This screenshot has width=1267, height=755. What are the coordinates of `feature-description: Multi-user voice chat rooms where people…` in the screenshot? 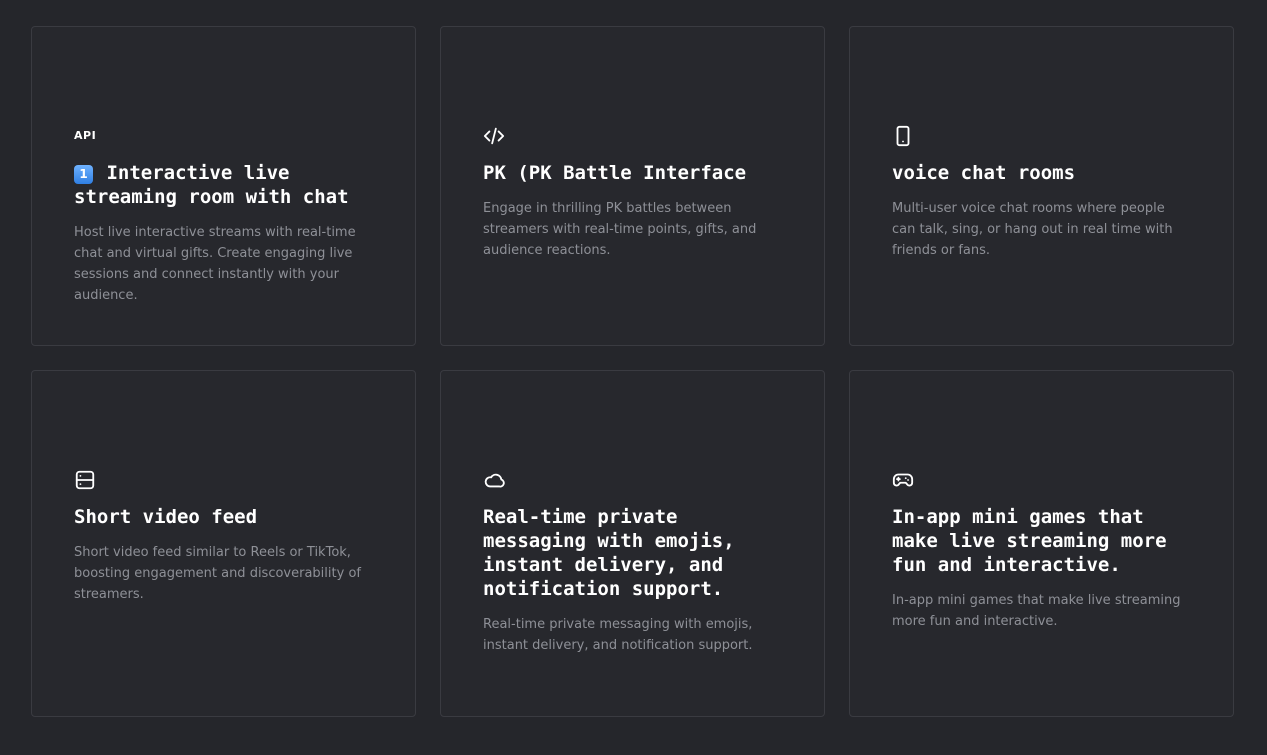 It's located at (1032, 229).